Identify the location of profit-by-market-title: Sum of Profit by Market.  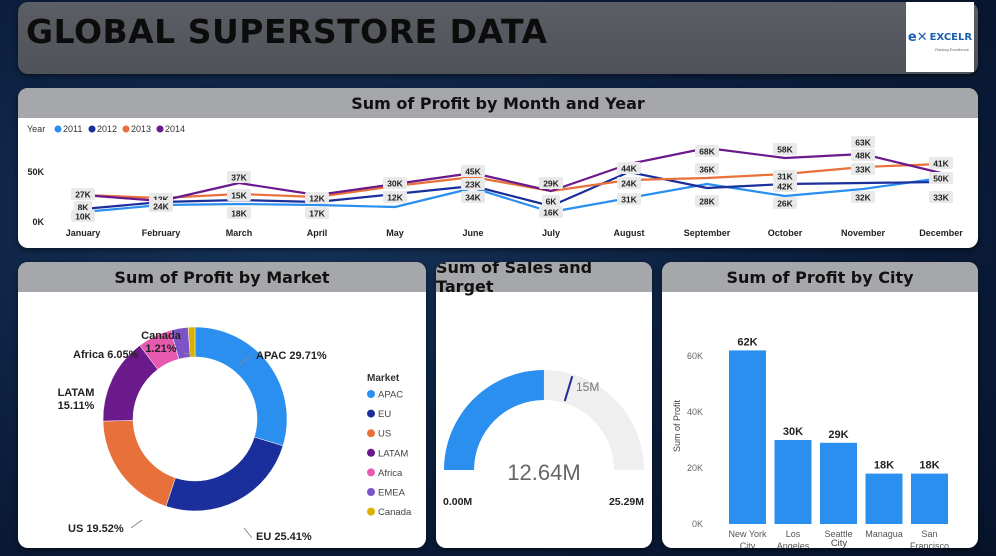
(222, 277).